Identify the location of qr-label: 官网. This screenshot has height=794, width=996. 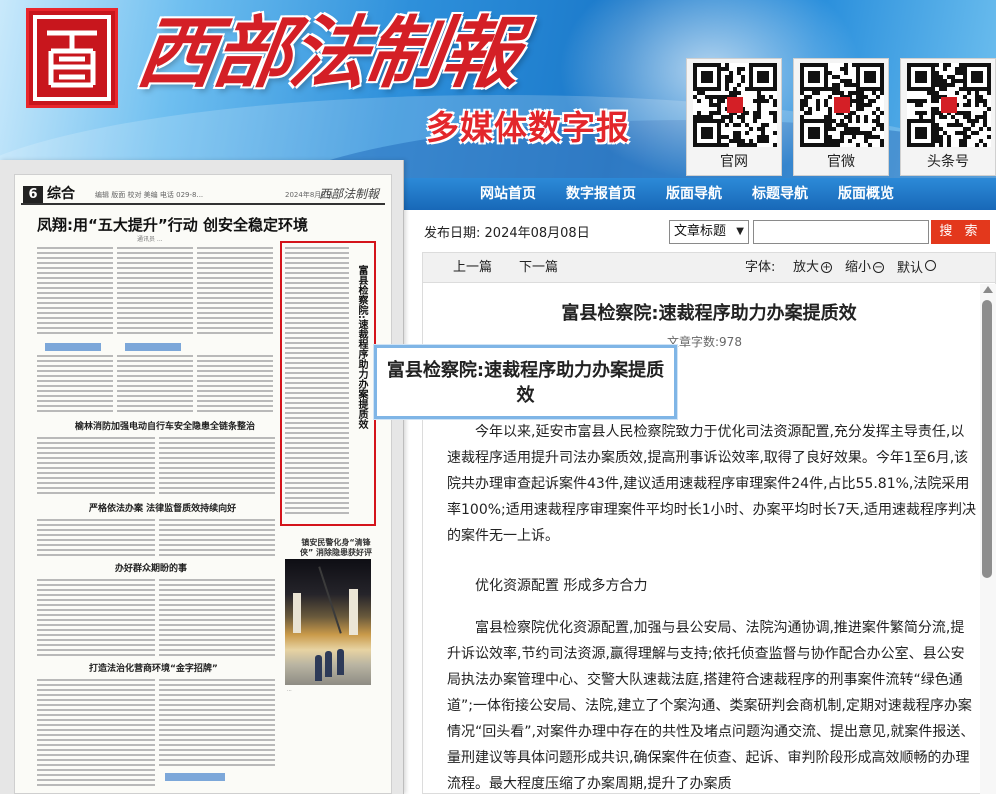
(734, 162).